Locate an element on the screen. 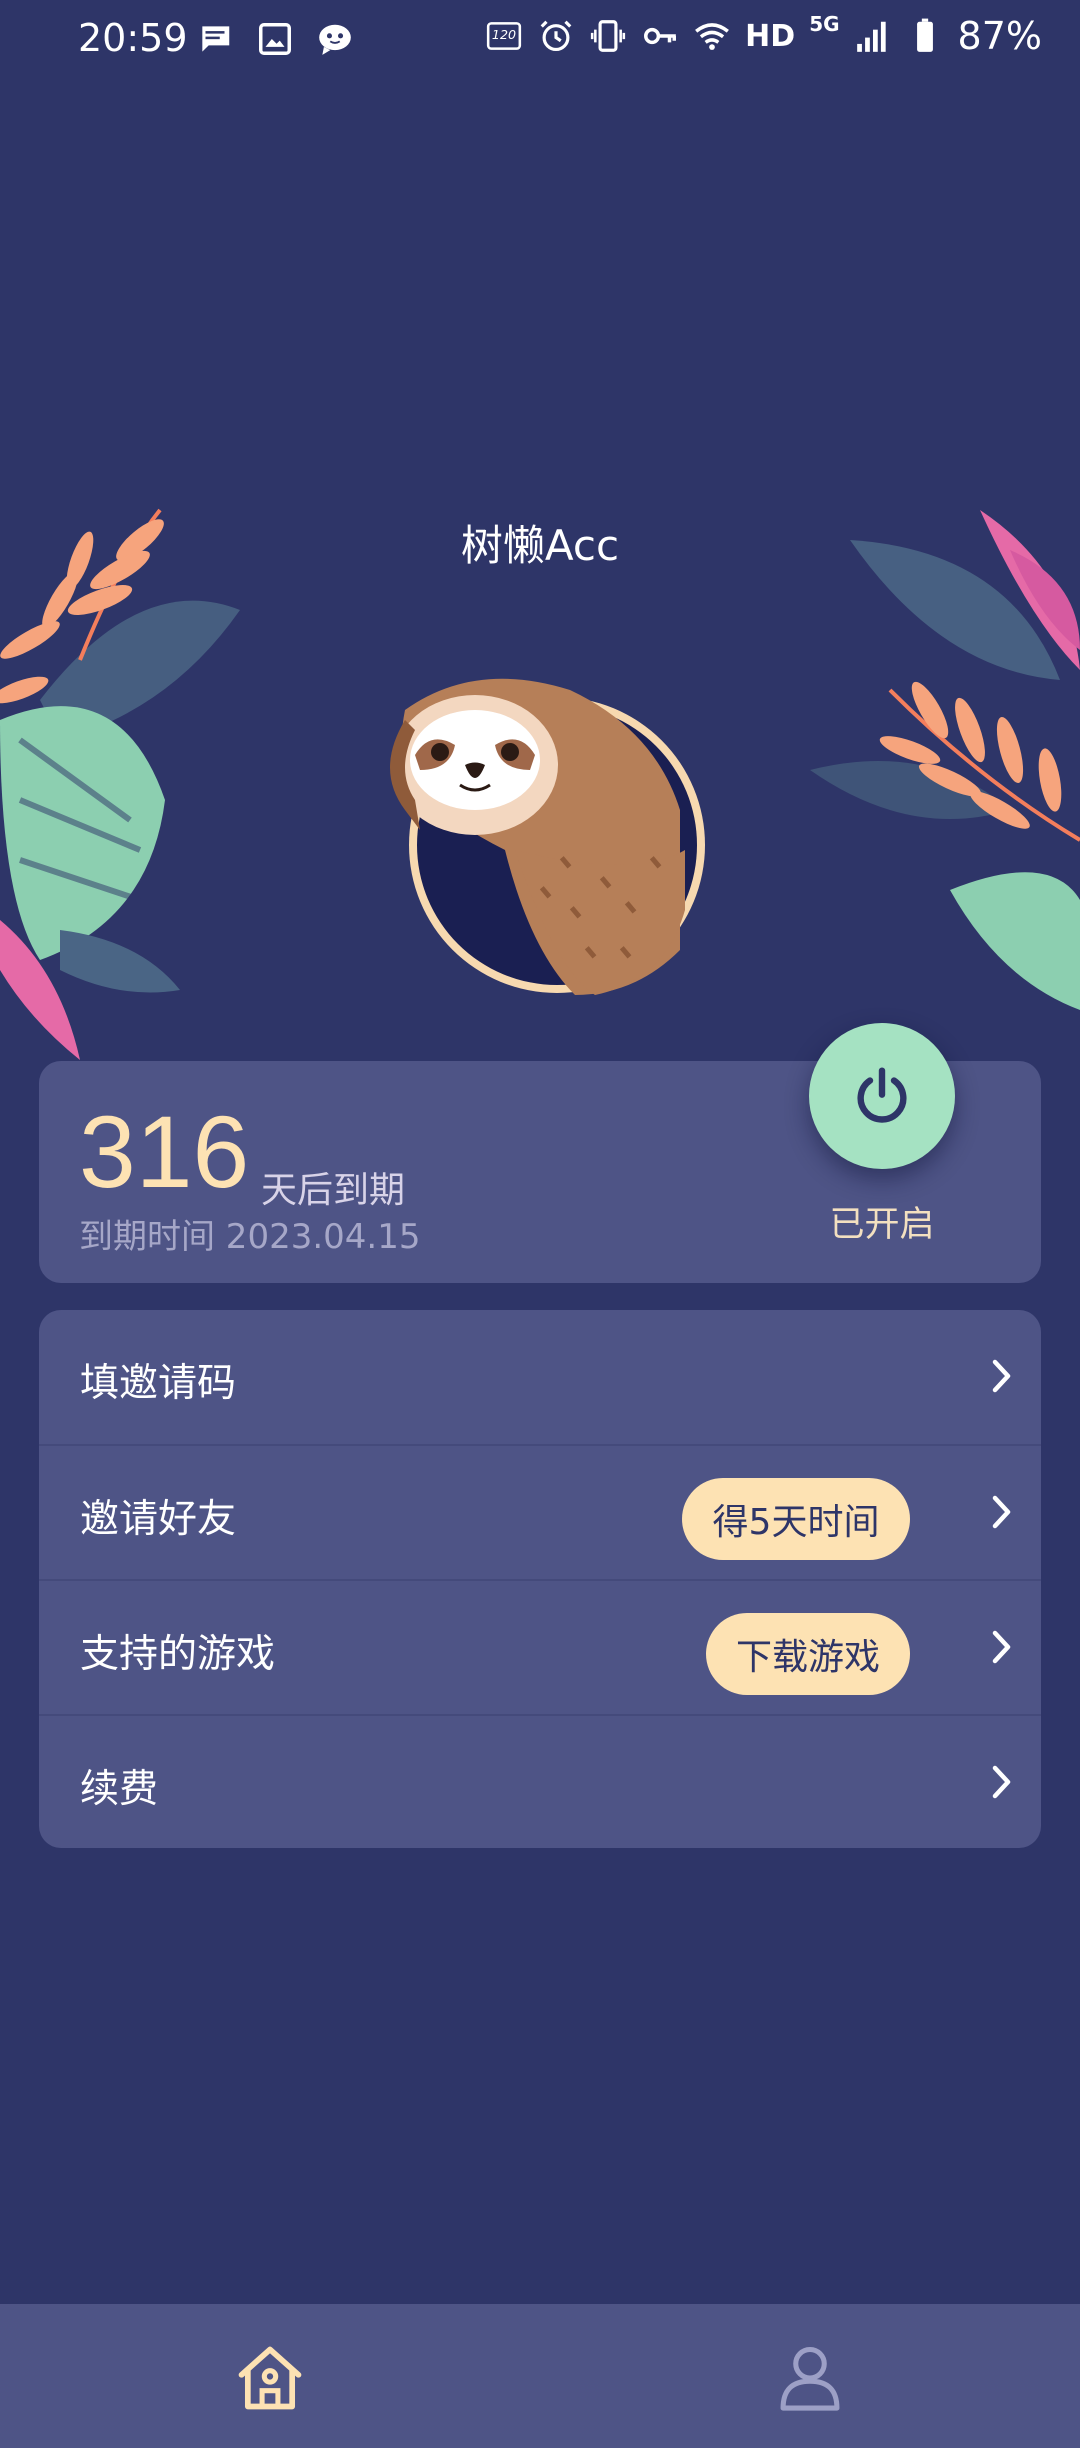  message-icon is located at coordinates (215, 39).